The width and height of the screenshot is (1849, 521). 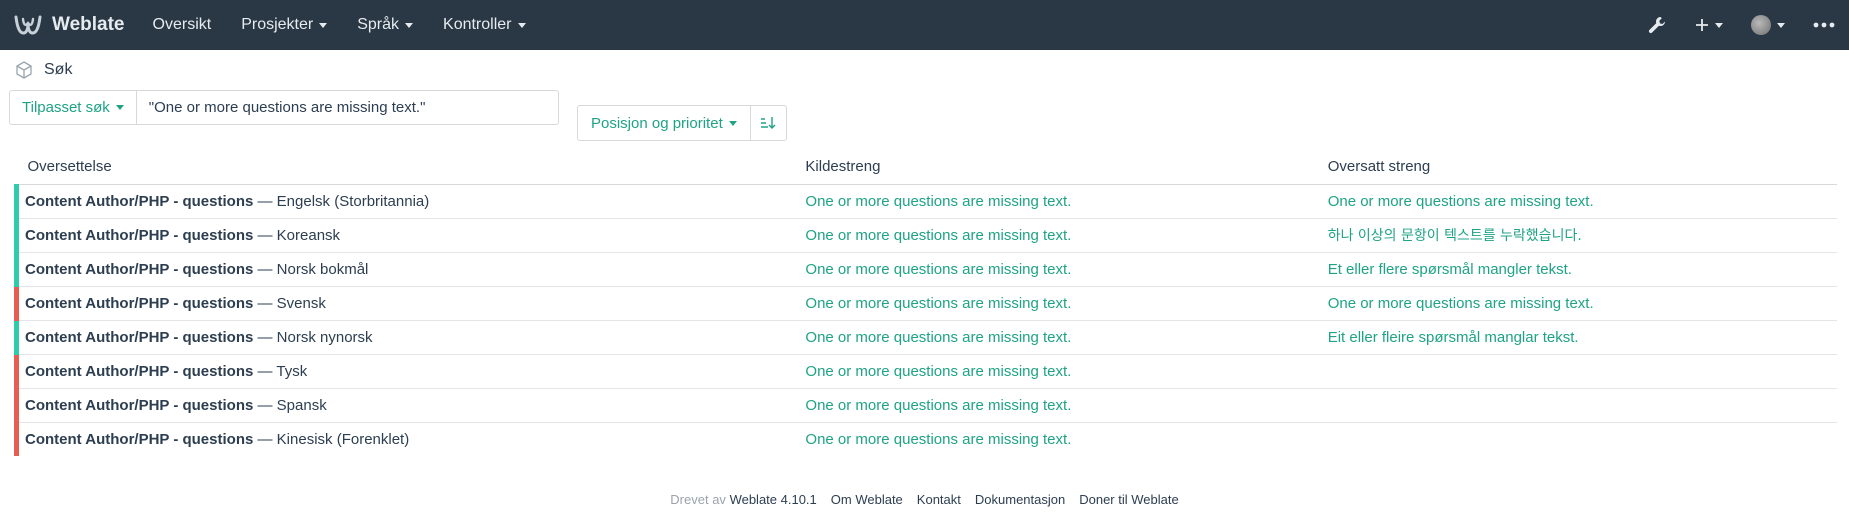 I want to click on language-name: Kinesisk (Forenklet), so click(x=343, y=439).